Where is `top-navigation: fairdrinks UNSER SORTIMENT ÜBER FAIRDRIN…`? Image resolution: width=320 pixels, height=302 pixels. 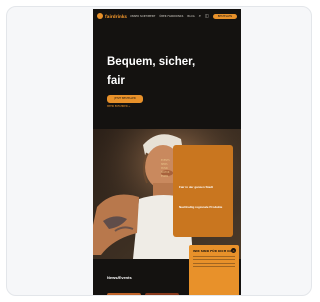 top-navigation: fairdrinks UNSER SORTIMENT ÜBER FAIRDRIN… is located at coordinates (167, 16).